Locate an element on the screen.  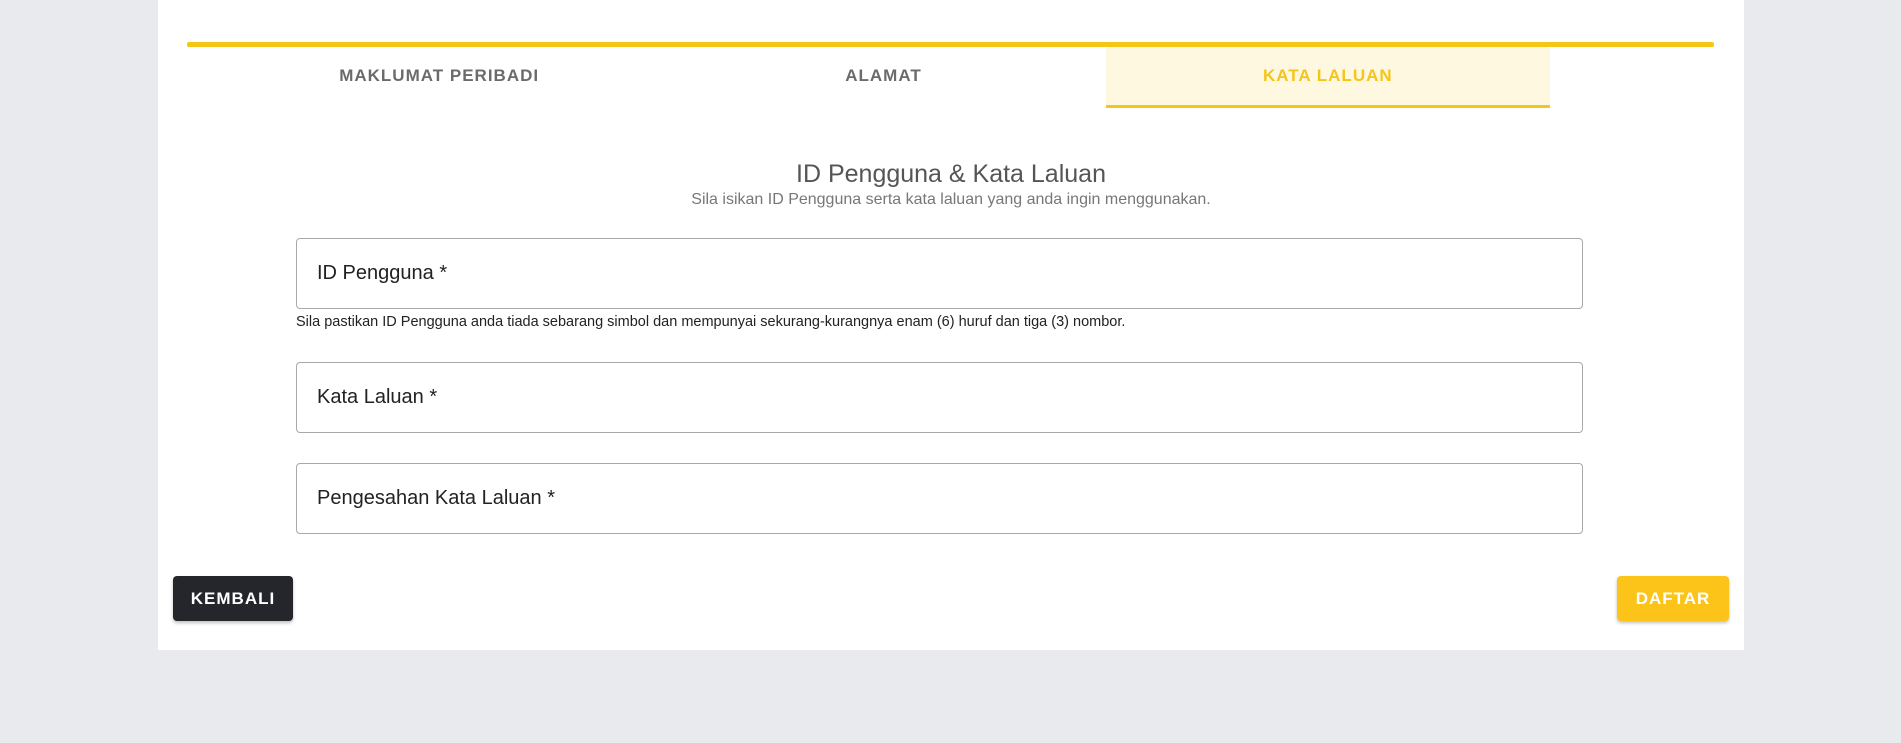
confirm-password-field: Pengesahan Kata Laluan * is located at coordinates (939, 498).